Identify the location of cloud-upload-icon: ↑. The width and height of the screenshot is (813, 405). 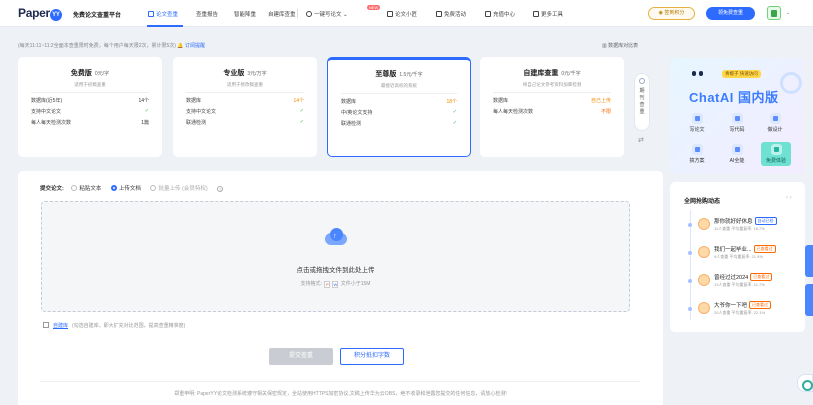
(336, 237).